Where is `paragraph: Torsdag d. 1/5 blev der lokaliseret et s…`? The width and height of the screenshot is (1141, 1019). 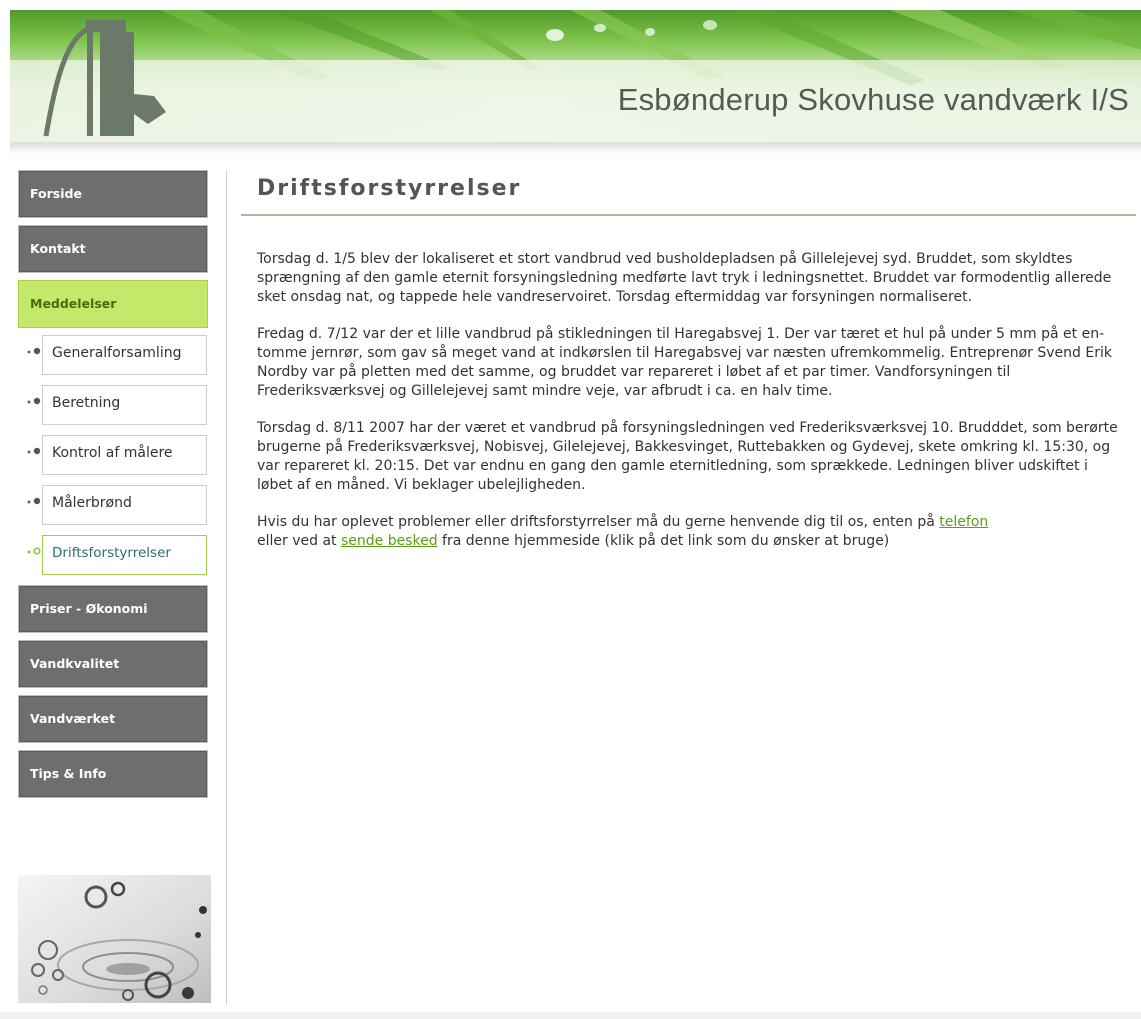 paragraph: Torsdag d. 1/5 blev der lokaliseret et s… is located at coordinates (684, 278).